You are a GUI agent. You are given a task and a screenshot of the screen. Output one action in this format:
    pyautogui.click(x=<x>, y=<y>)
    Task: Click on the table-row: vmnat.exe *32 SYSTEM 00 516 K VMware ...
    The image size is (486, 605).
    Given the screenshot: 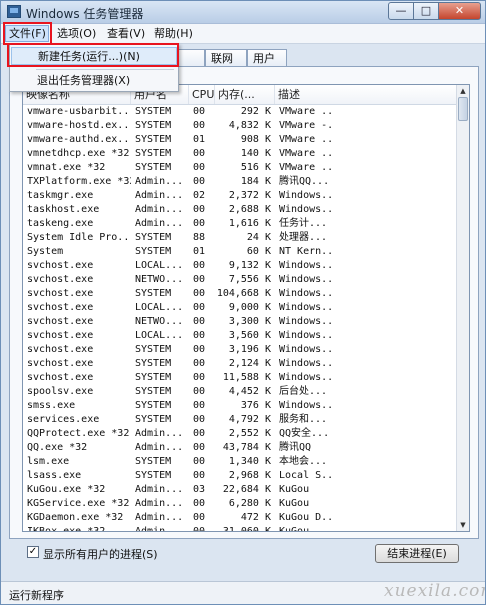 What is the action you would take?
    pyautogui.click(x=241, y=168)
    